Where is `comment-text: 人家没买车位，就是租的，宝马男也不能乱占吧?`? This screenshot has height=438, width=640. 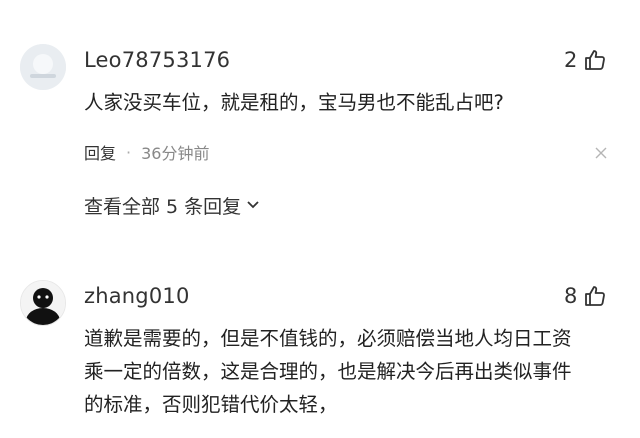 comment-text: 人家没买车位，就是租的，宝马男也不能乱占吧? is located at coordinates (294, 102).